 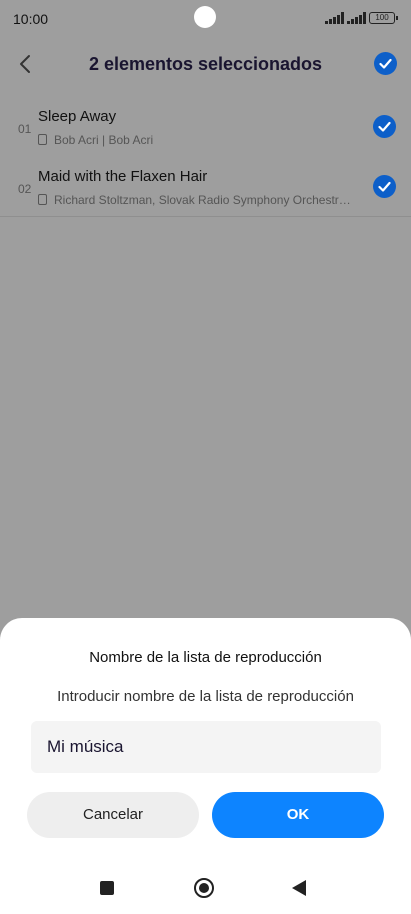 What do you see at coordinates (123, 176) in the screenshot?
I see `song-title: Maid with the Flaxen Hair` at bounding box center [123, 176].